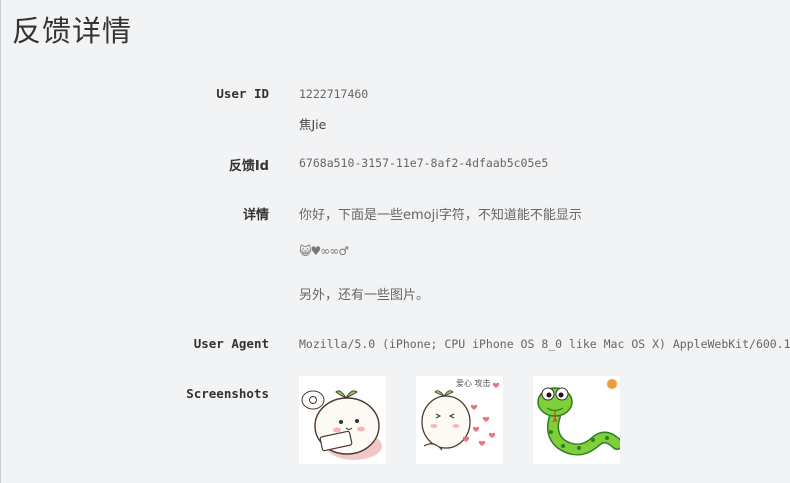  Describe the element at coordinates (424, 163) in the screenshot. I see `feedback-id-value: 6768a510-3157-11e7-8af2-4dfaab5c05e5` at that location.